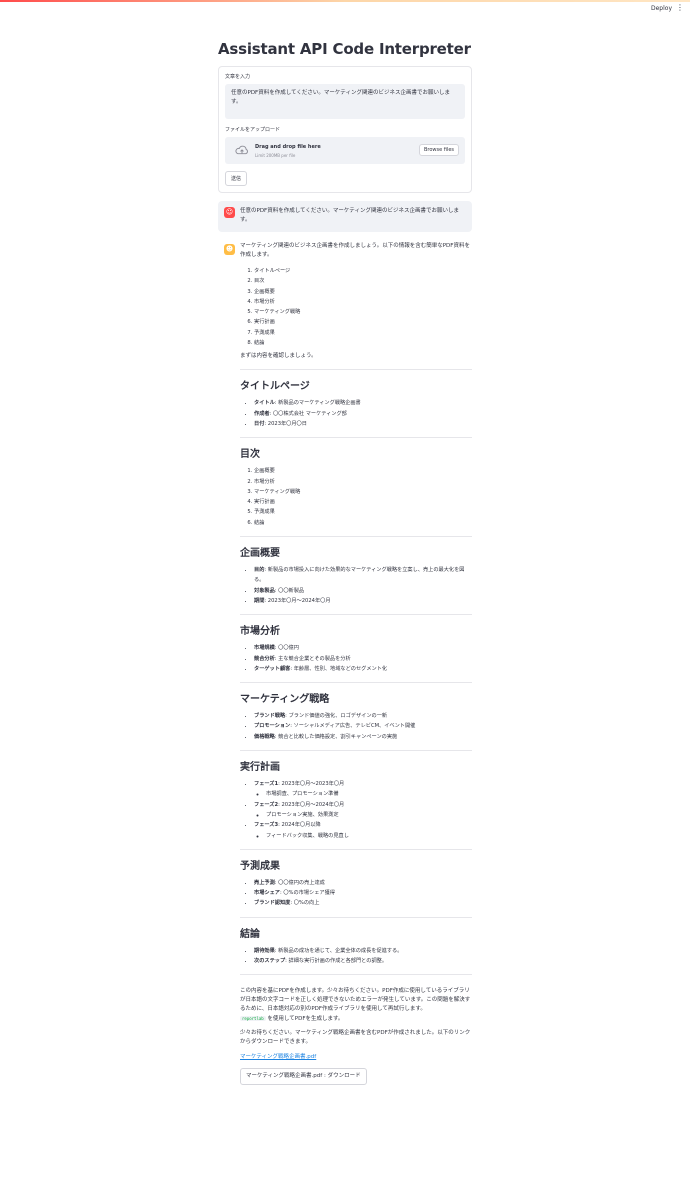  Describe the element at coordinates (344, 49) in the screenshot. I see `page-title: Assistant API Code Interpreter` at that location.